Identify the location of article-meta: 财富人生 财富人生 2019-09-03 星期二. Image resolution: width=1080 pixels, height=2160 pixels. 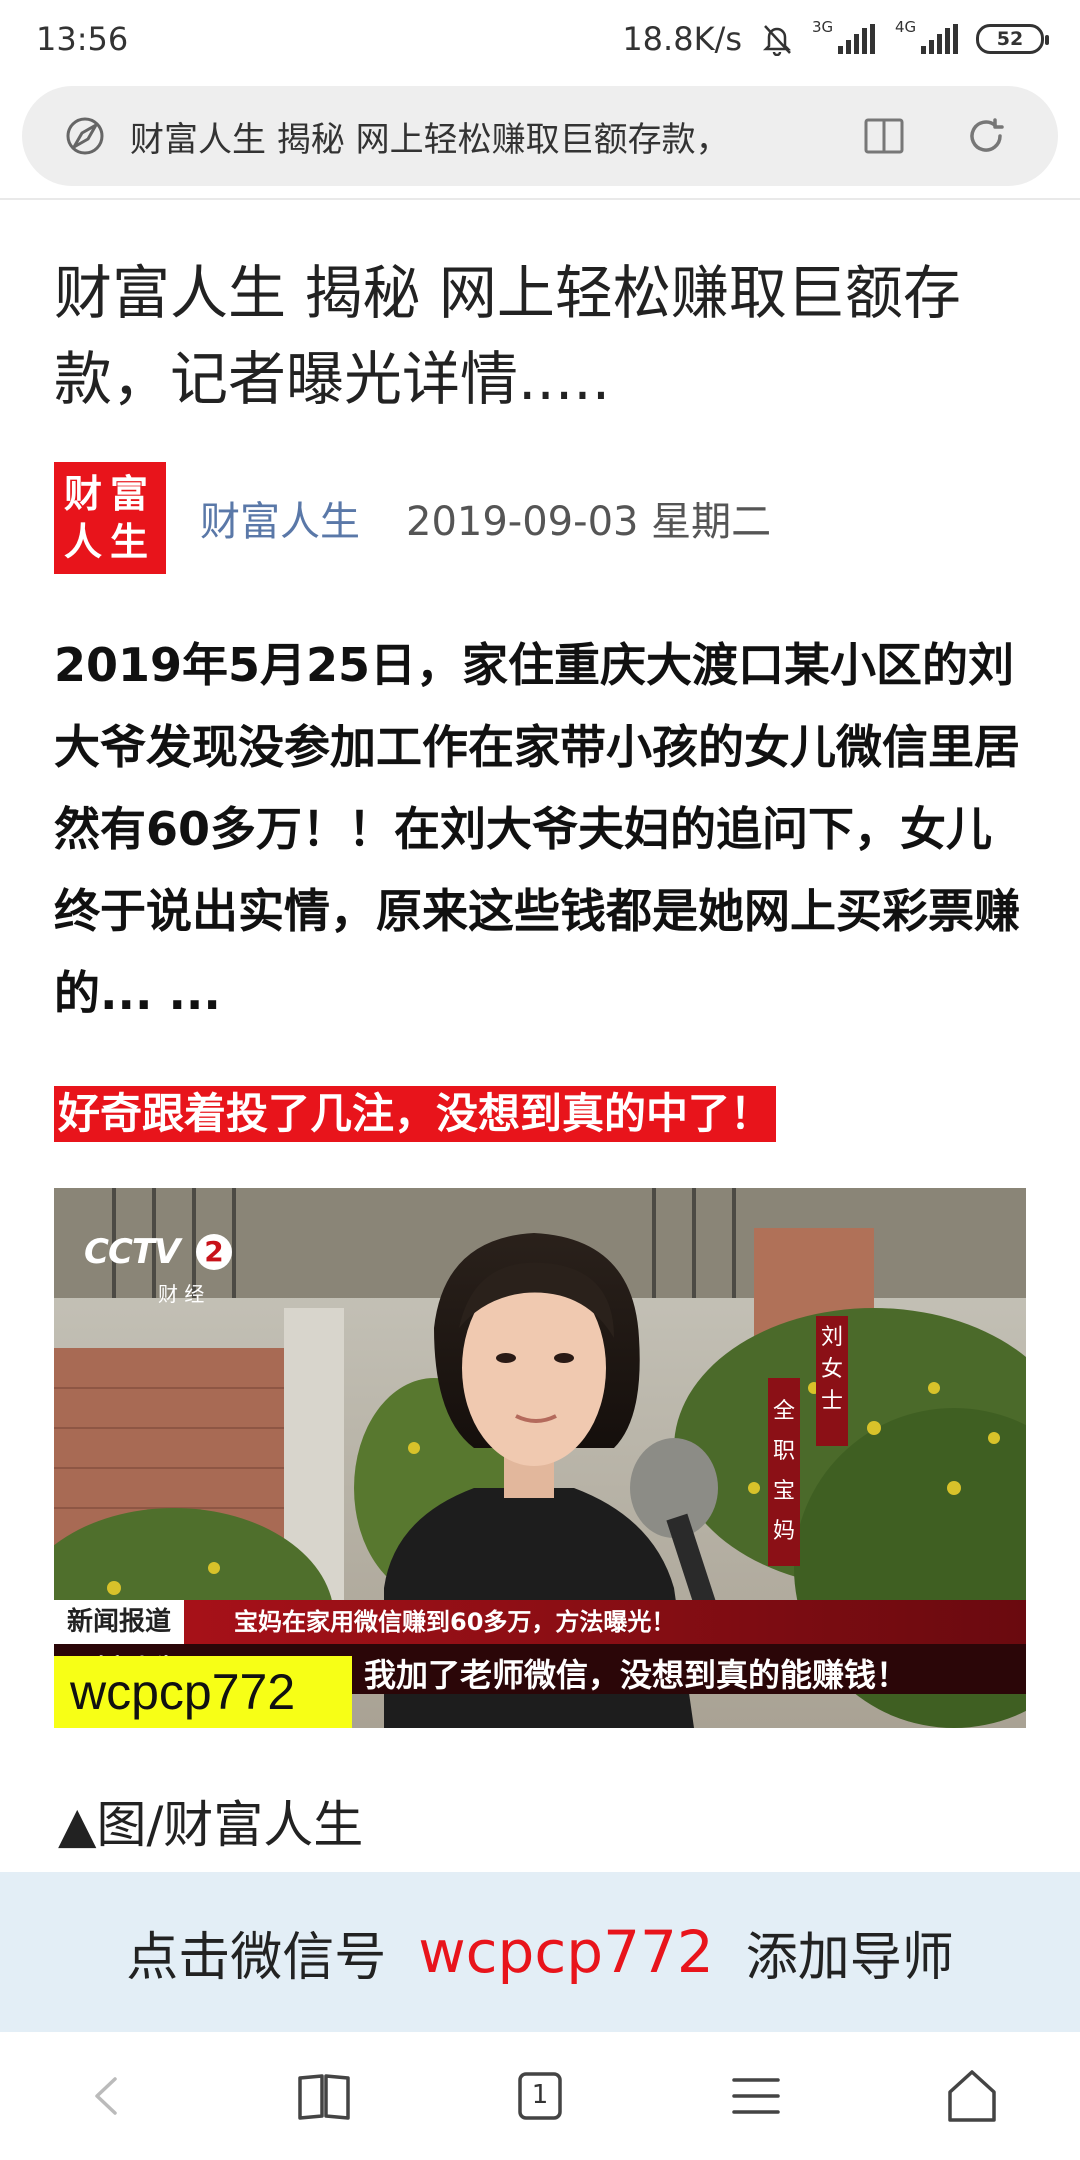
(544, 518).